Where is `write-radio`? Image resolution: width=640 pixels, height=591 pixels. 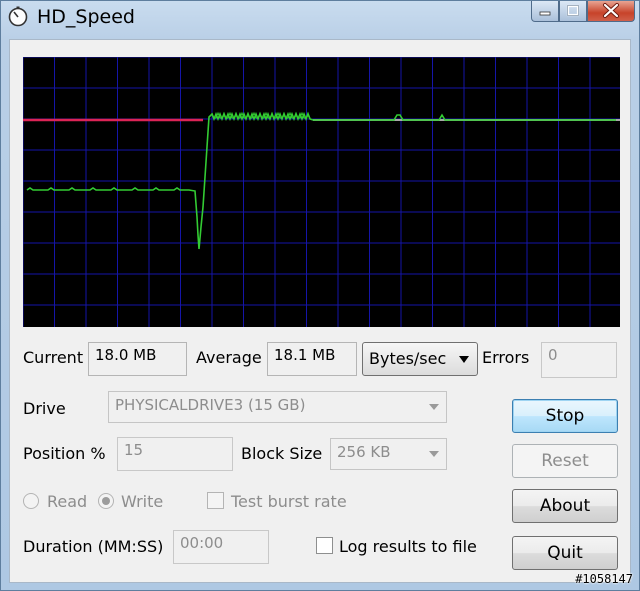 write-radio is located at coordinates (106, 501).